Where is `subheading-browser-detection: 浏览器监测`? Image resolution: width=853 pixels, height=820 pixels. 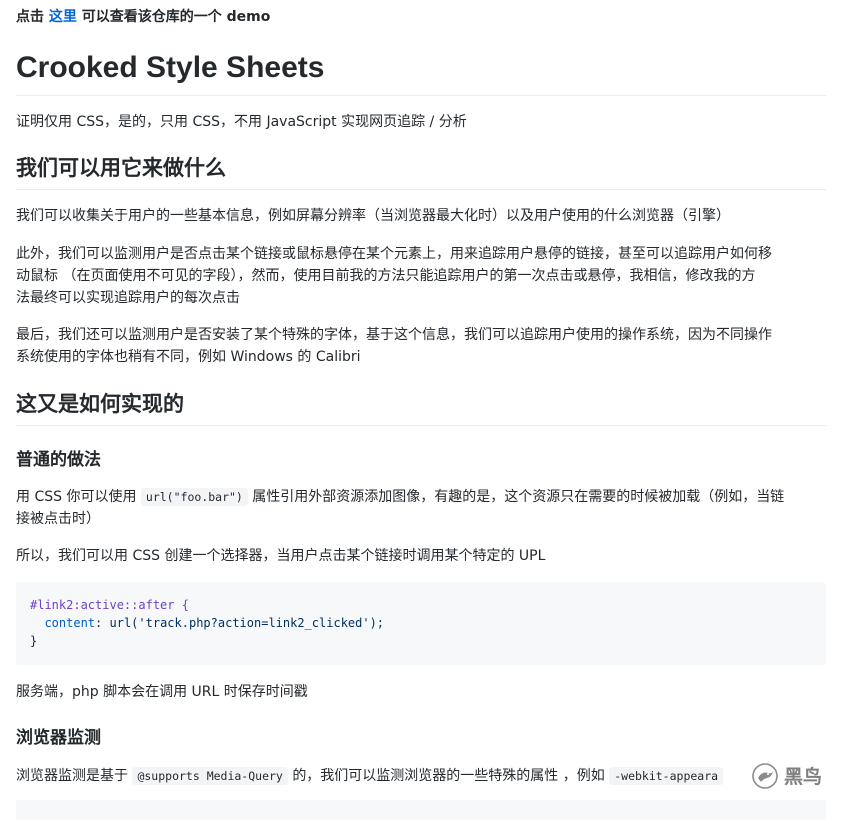
subheading-browser-detection: 浏览器监测 is located at coordinates (58, 738).